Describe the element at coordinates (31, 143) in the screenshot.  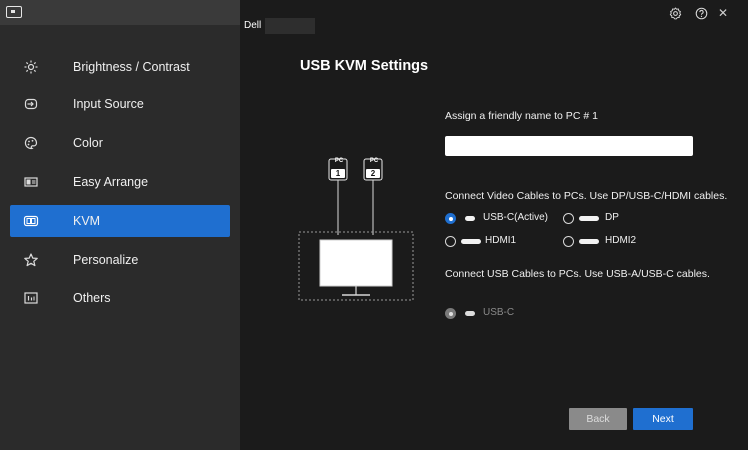
I see `color-palette-icon` at that location.